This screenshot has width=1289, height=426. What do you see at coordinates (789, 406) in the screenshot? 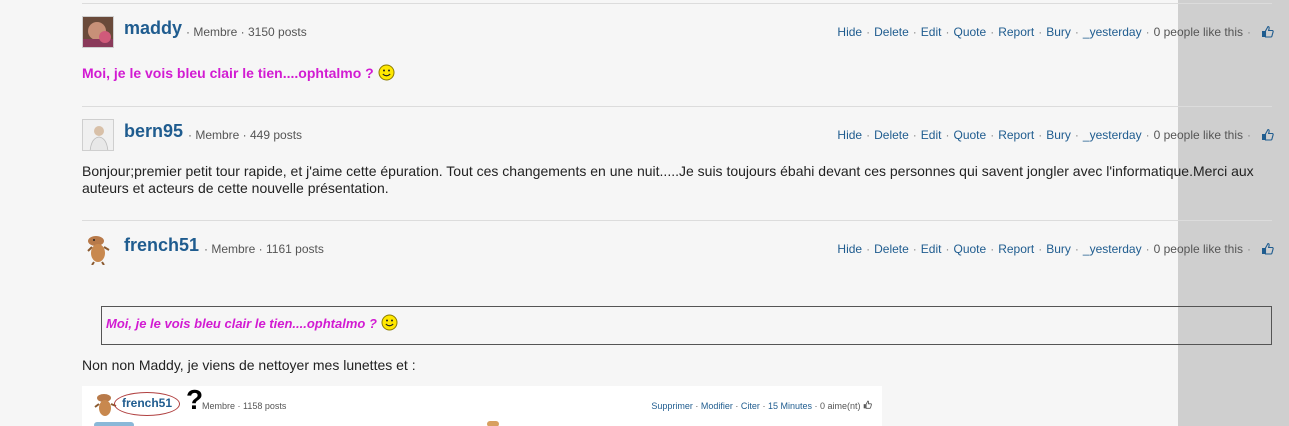
I see `embedded-time: 15 Minutes` at bounding box center [789, 406].